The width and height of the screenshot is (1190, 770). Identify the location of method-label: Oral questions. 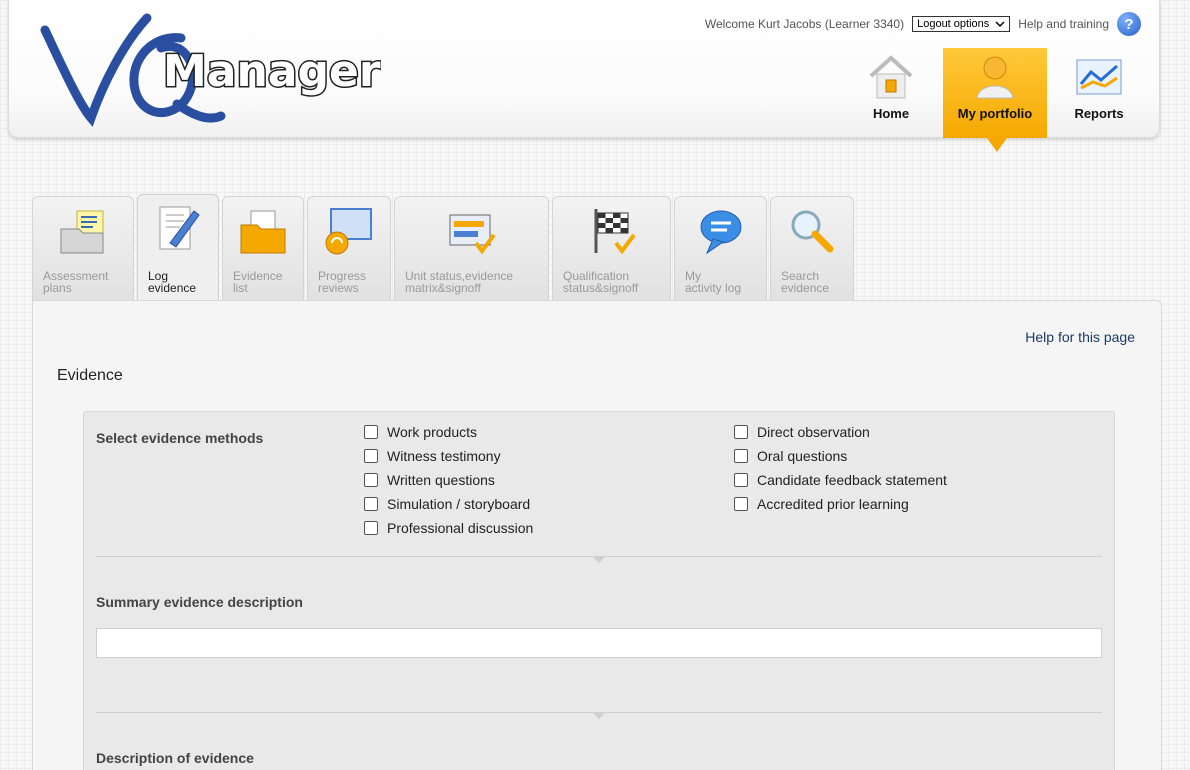
(802, 456).